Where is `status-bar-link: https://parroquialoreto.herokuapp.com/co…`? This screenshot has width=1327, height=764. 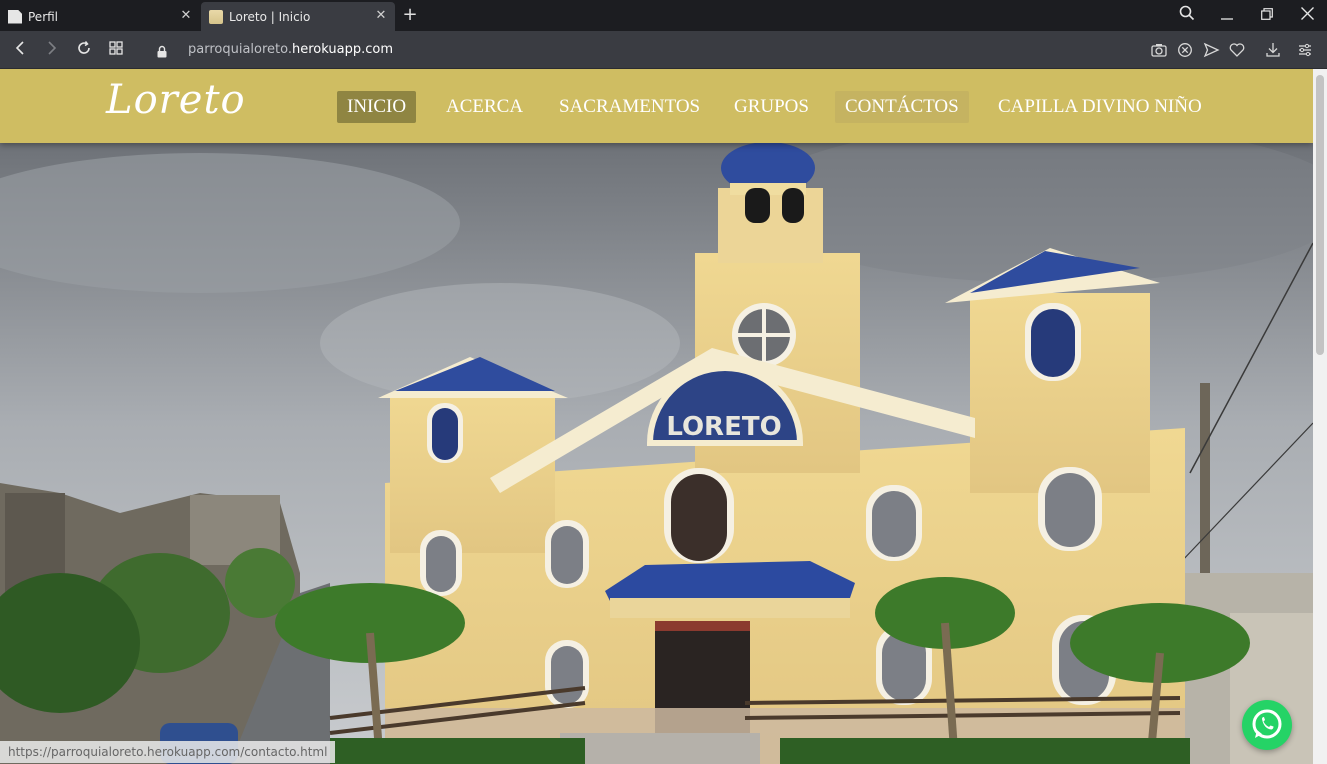
status-bar-link: https://parroquialoreto.herokuapp.com/co… is located at coordinates (168, 752).